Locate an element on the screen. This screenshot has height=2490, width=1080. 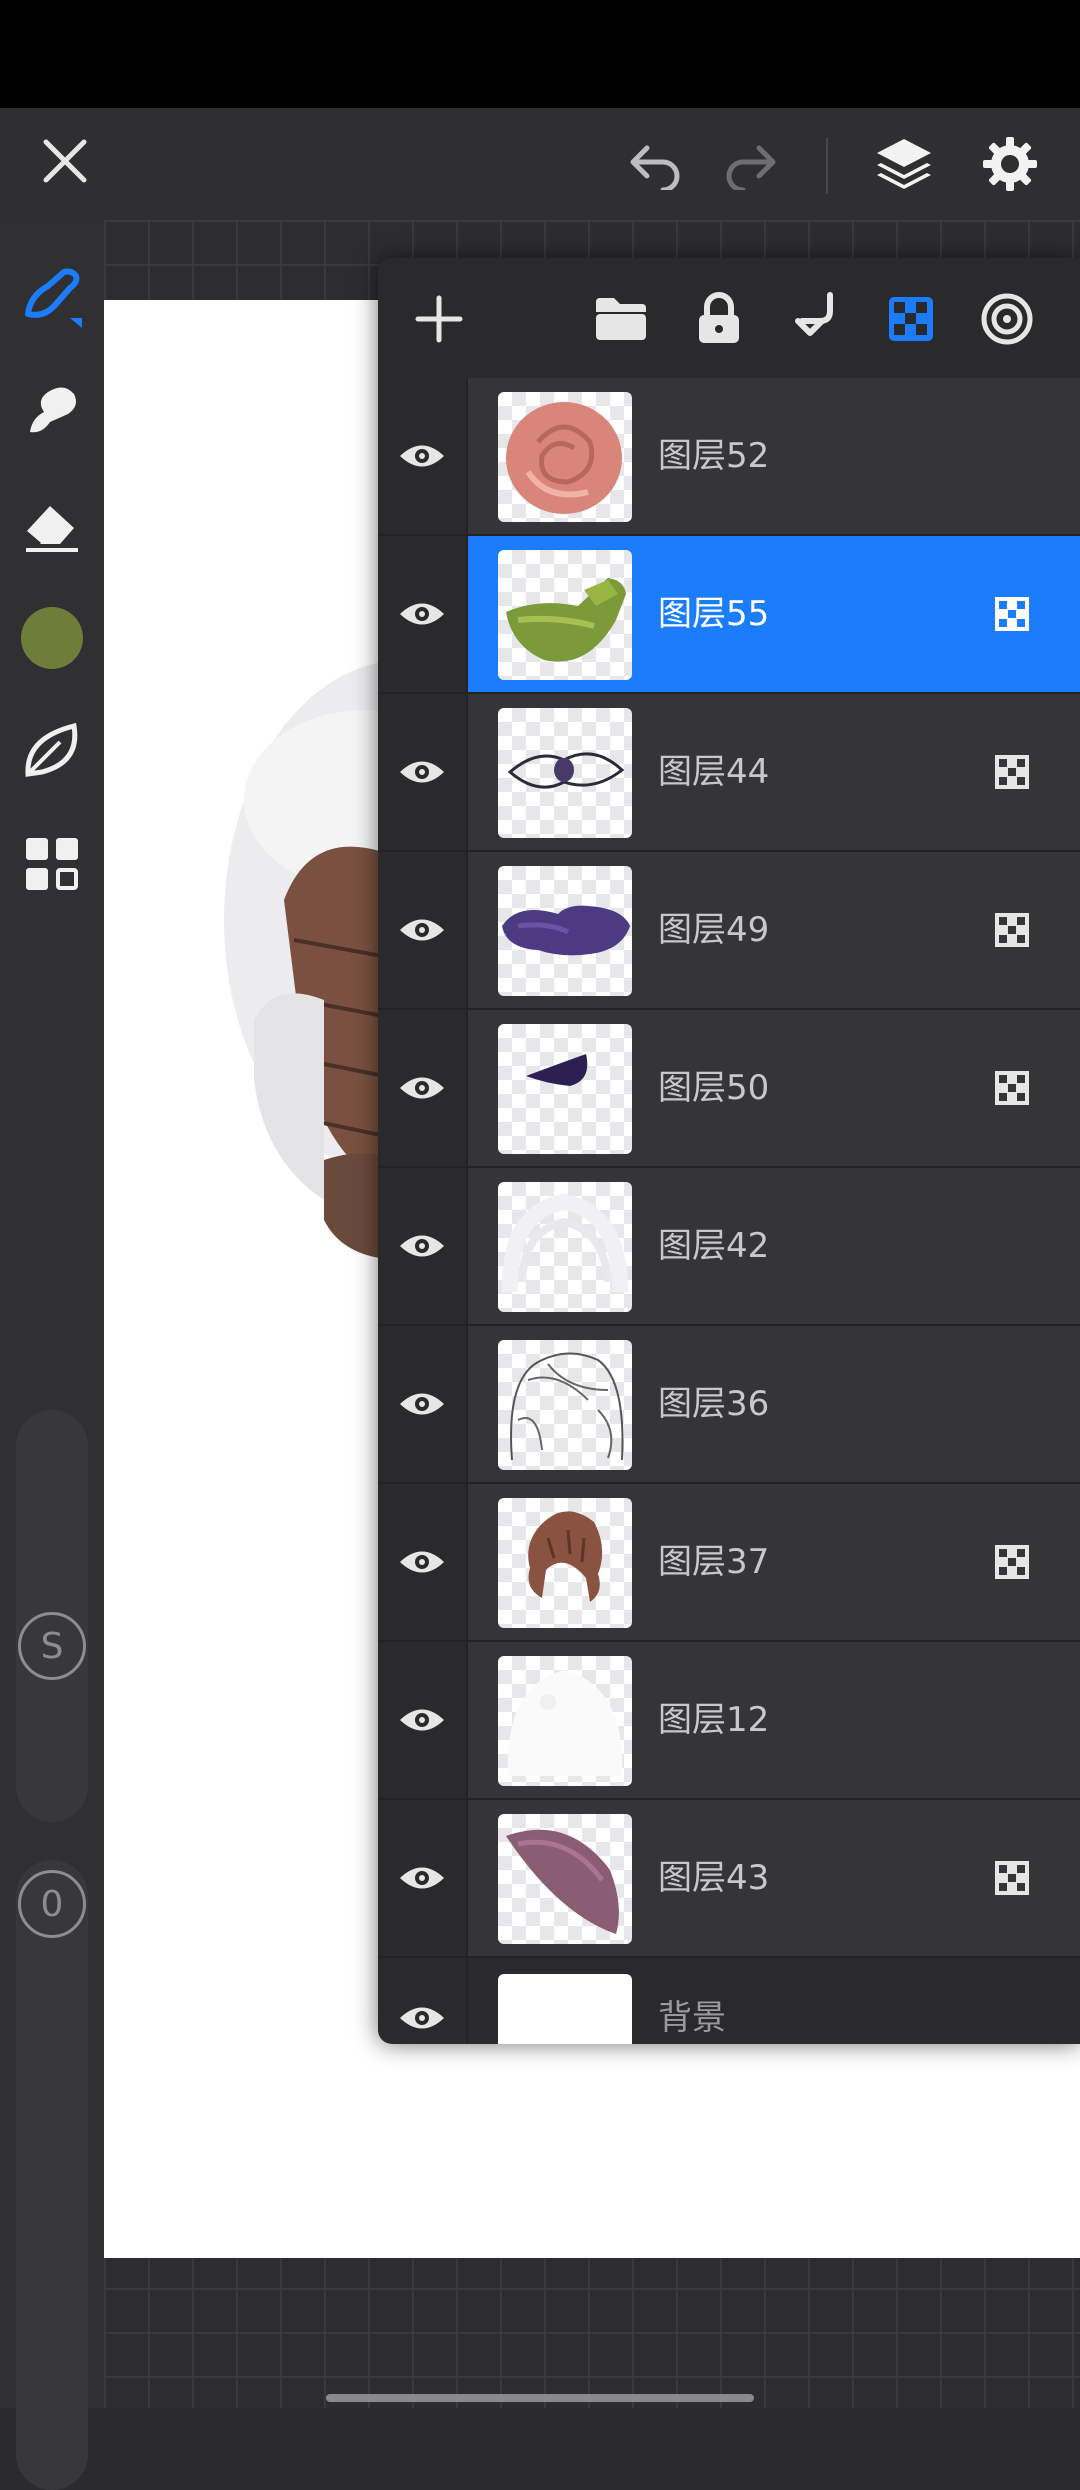
folder-icon is located at coordinates (621, 319).